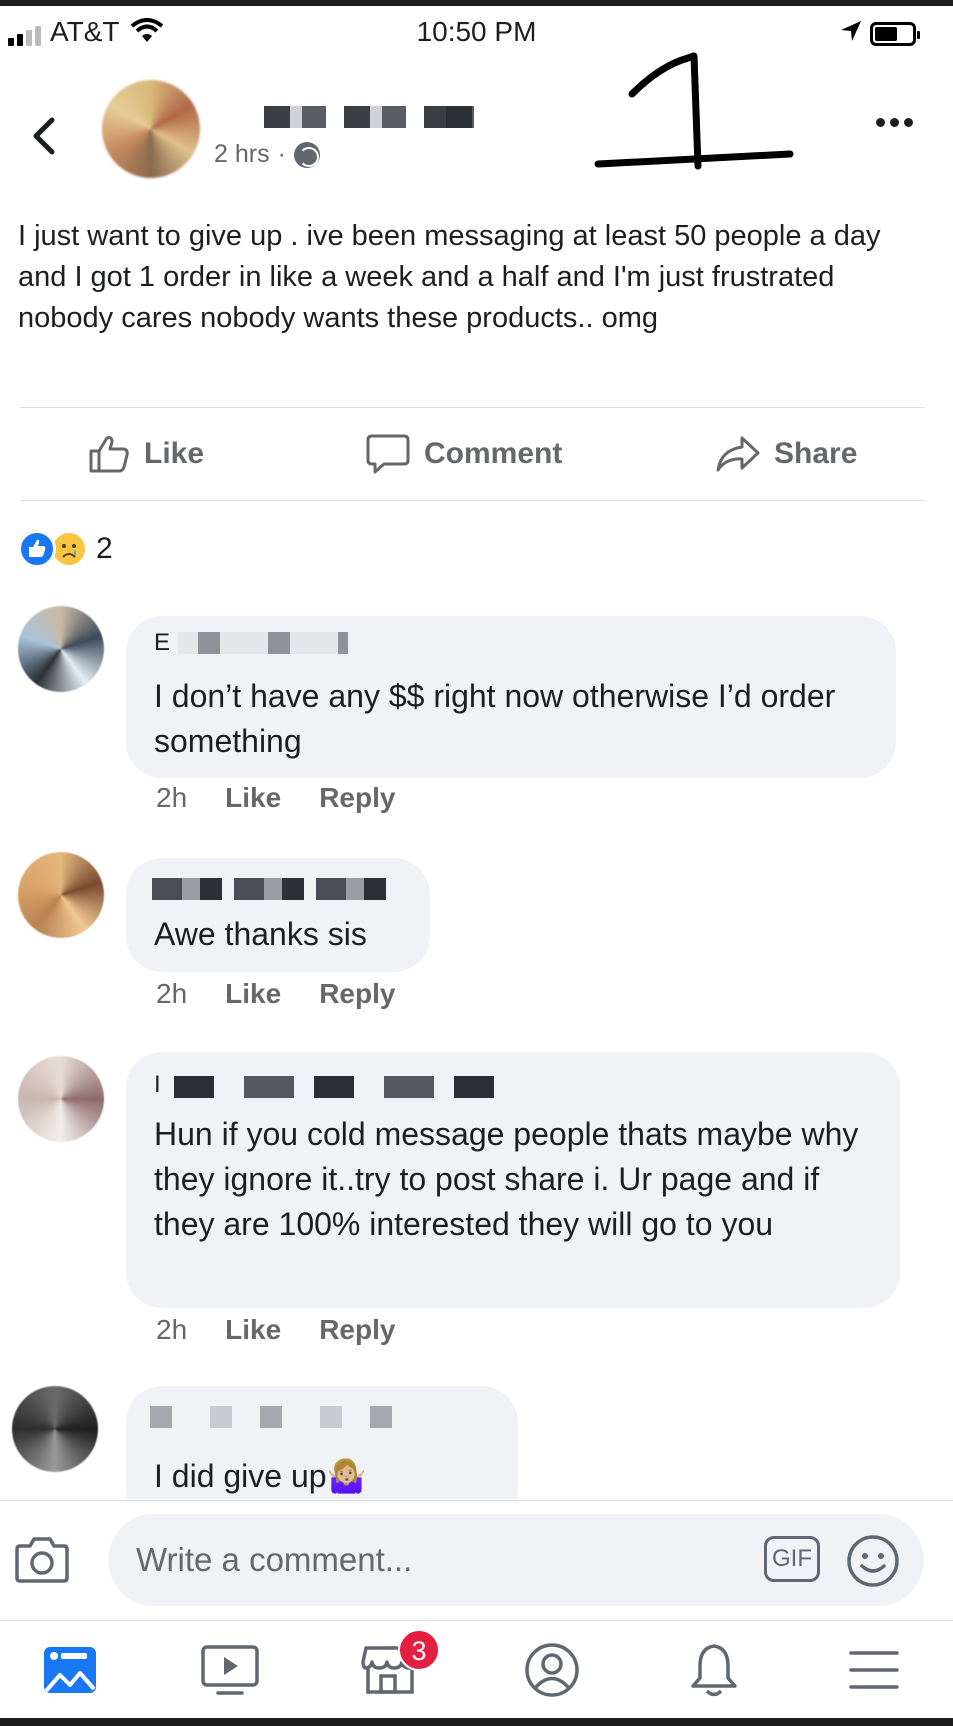 Image resolution: width=953 pixels, height=1726 pixels. I want to click on more-options-icon, so click(894, 122).